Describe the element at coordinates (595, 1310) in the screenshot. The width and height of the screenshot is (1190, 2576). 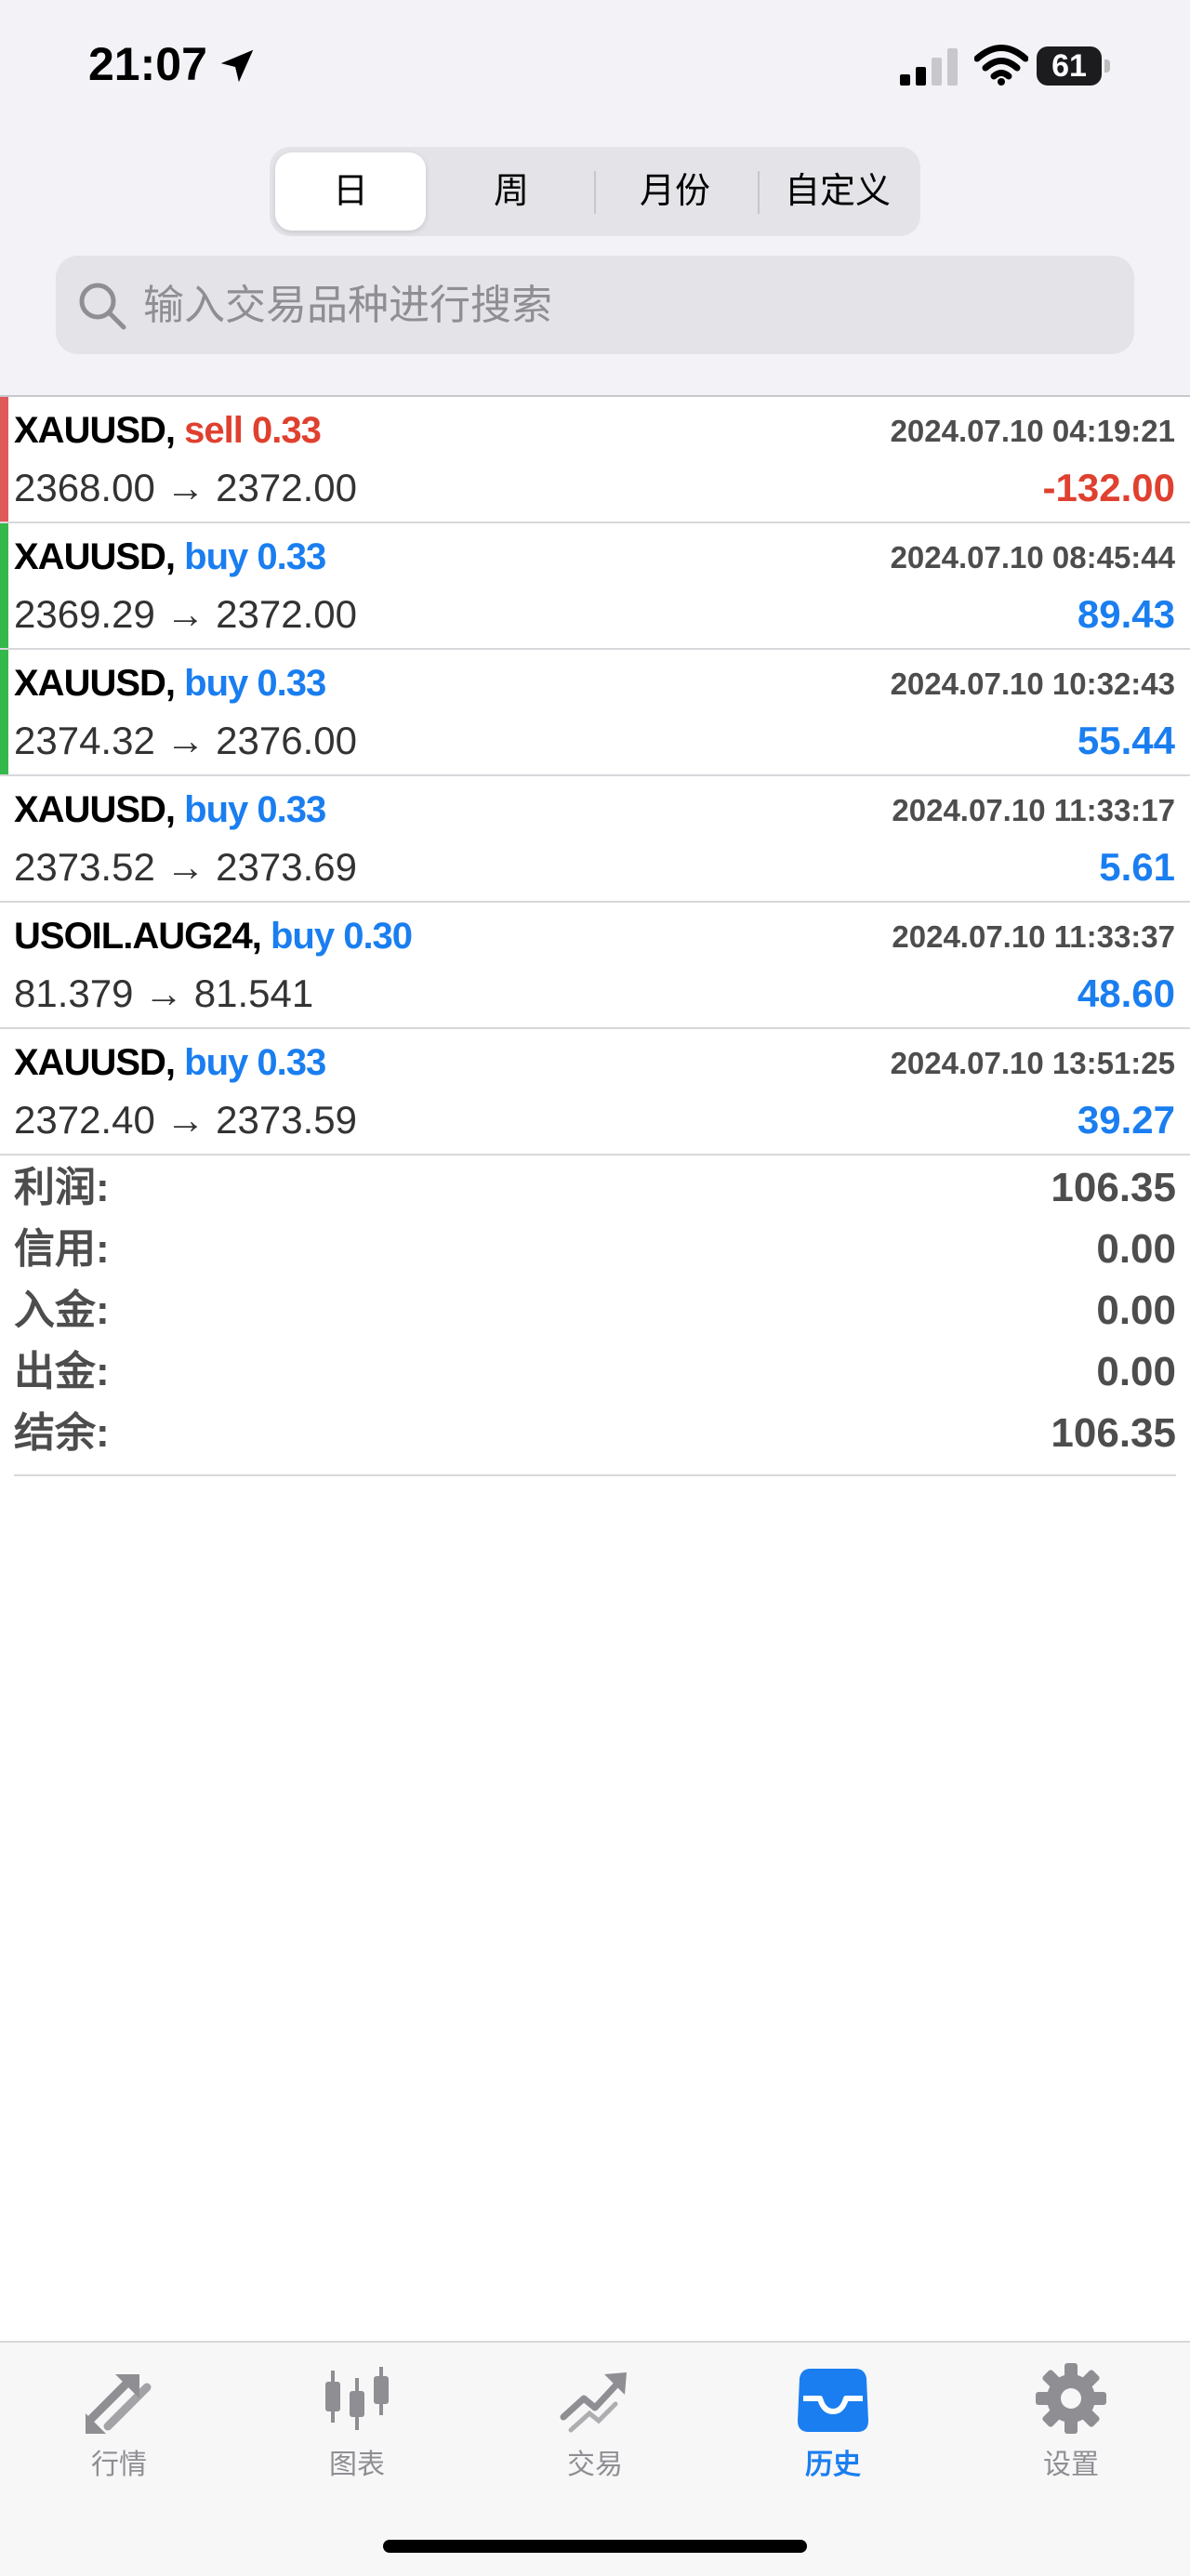
I see `summary-row-deposit: 入金: 0.00` at that location.